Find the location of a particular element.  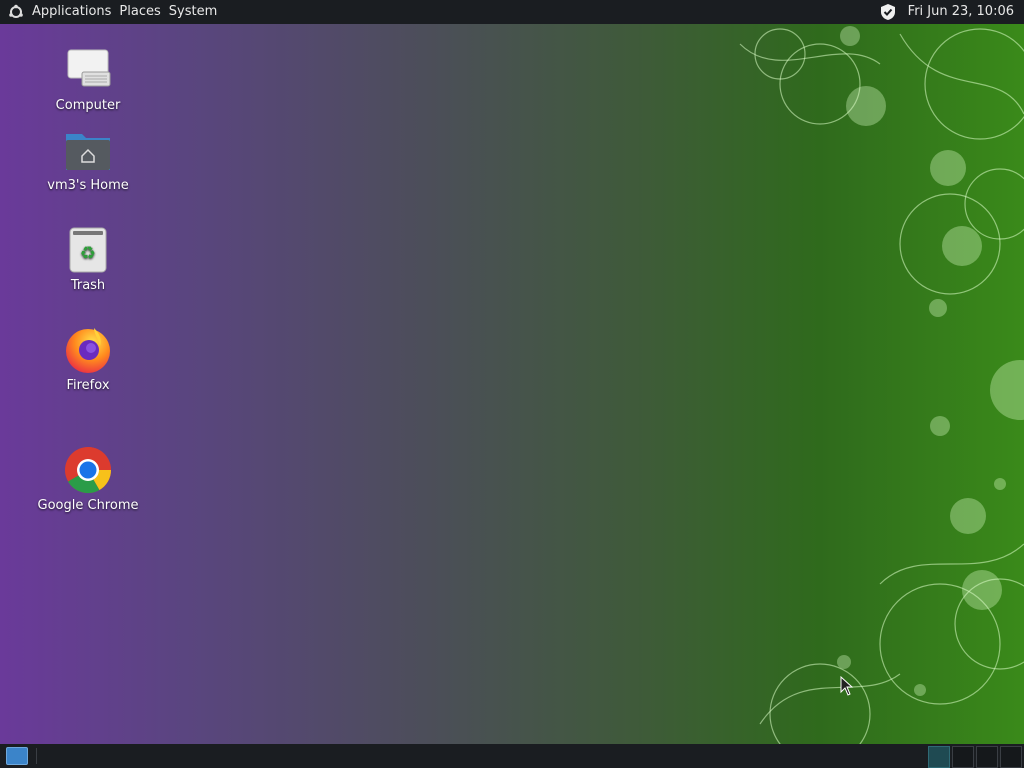

chrome-icon is located at coordinates (88, 470).